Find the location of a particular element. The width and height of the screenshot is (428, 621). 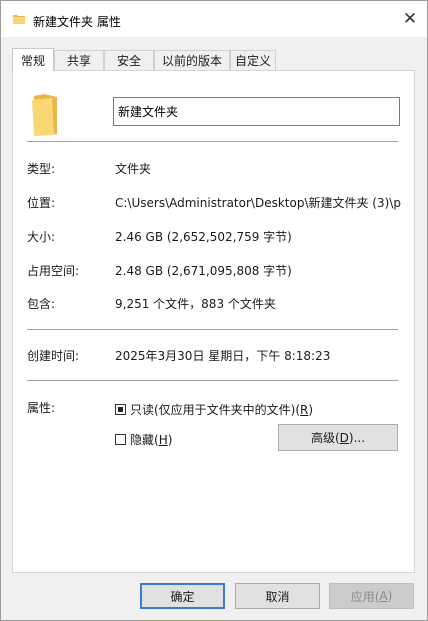

type-label: 类型: is located at coordinates (41, 169).